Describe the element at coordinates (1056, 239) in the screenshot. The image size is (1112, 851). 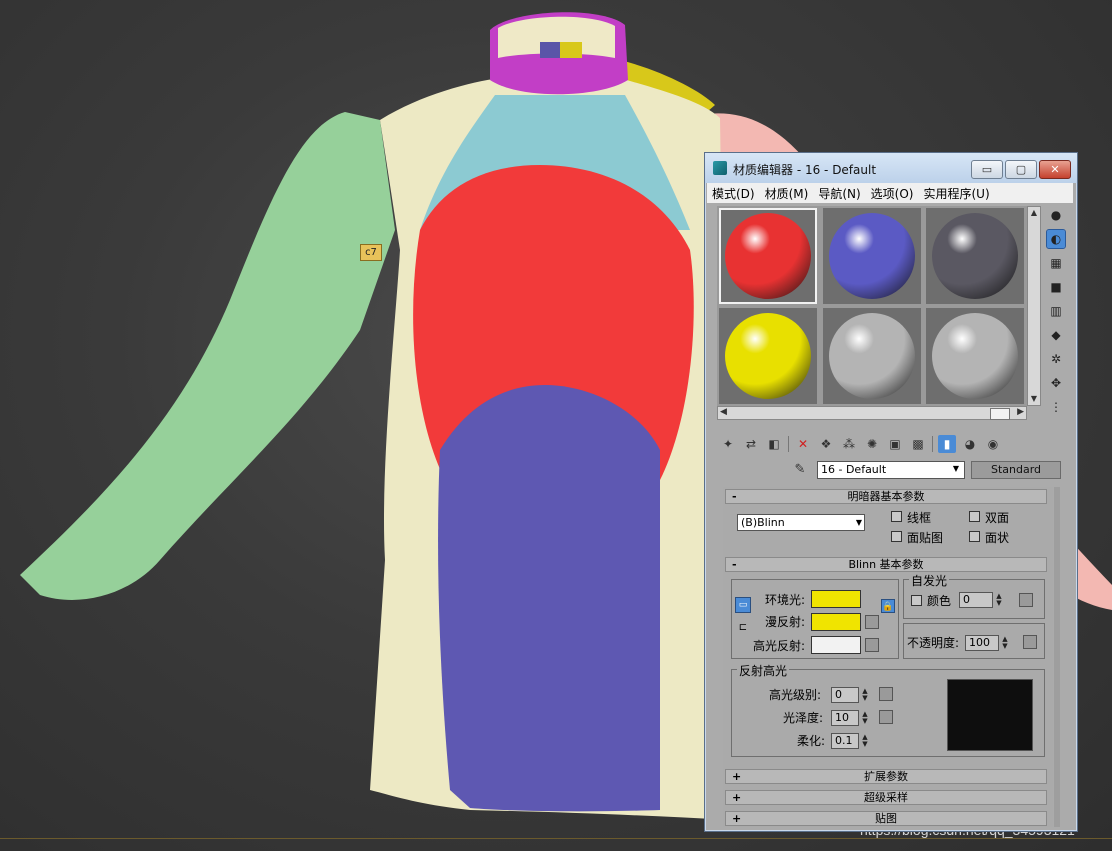
I see `backlight-icon: ◐` at that location.